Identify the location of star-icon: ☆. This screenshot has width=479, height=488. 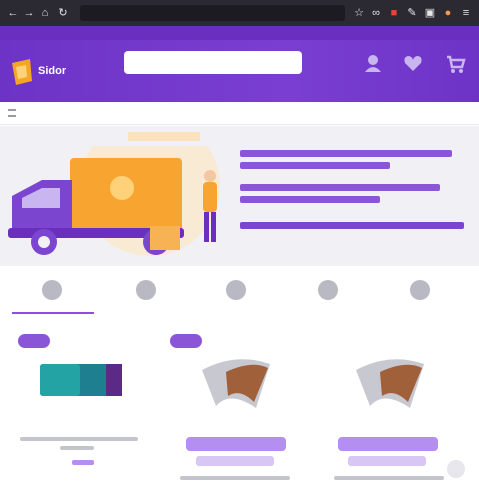
(359, 13).